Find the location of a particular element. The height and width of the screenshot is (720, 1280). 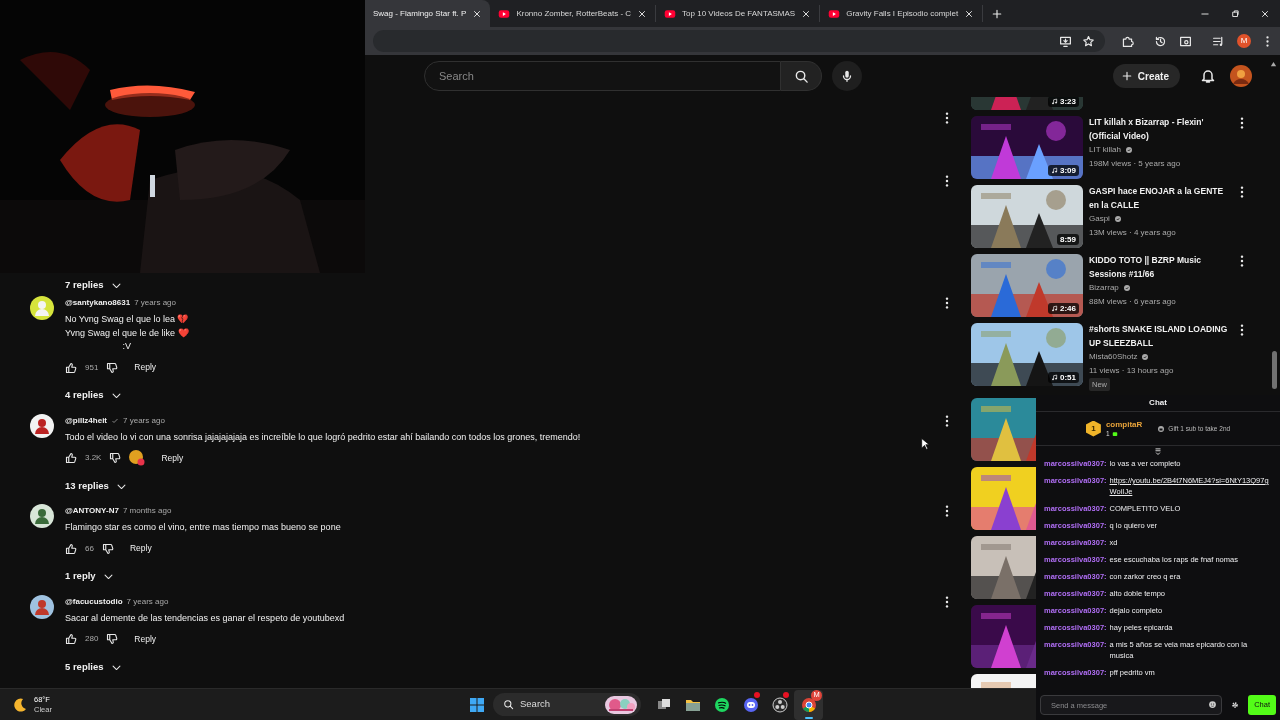

browser-tab: Gravity Falls I Episodio complet is located at coordinates (902, 13).